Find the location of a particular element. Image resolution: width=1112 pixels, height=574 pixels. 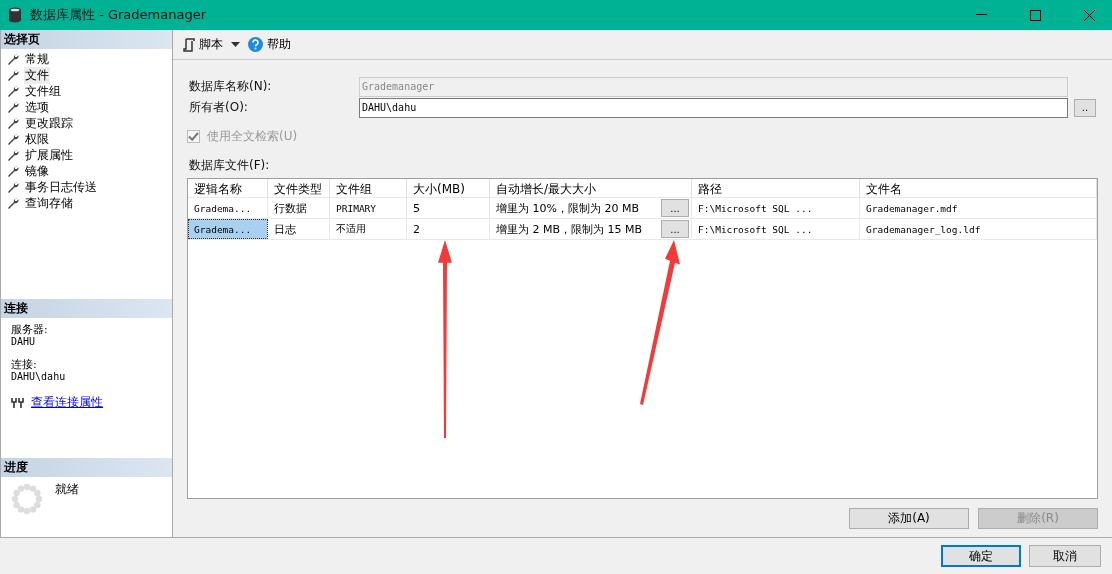

script-icon is located at coordinates (189, 44).